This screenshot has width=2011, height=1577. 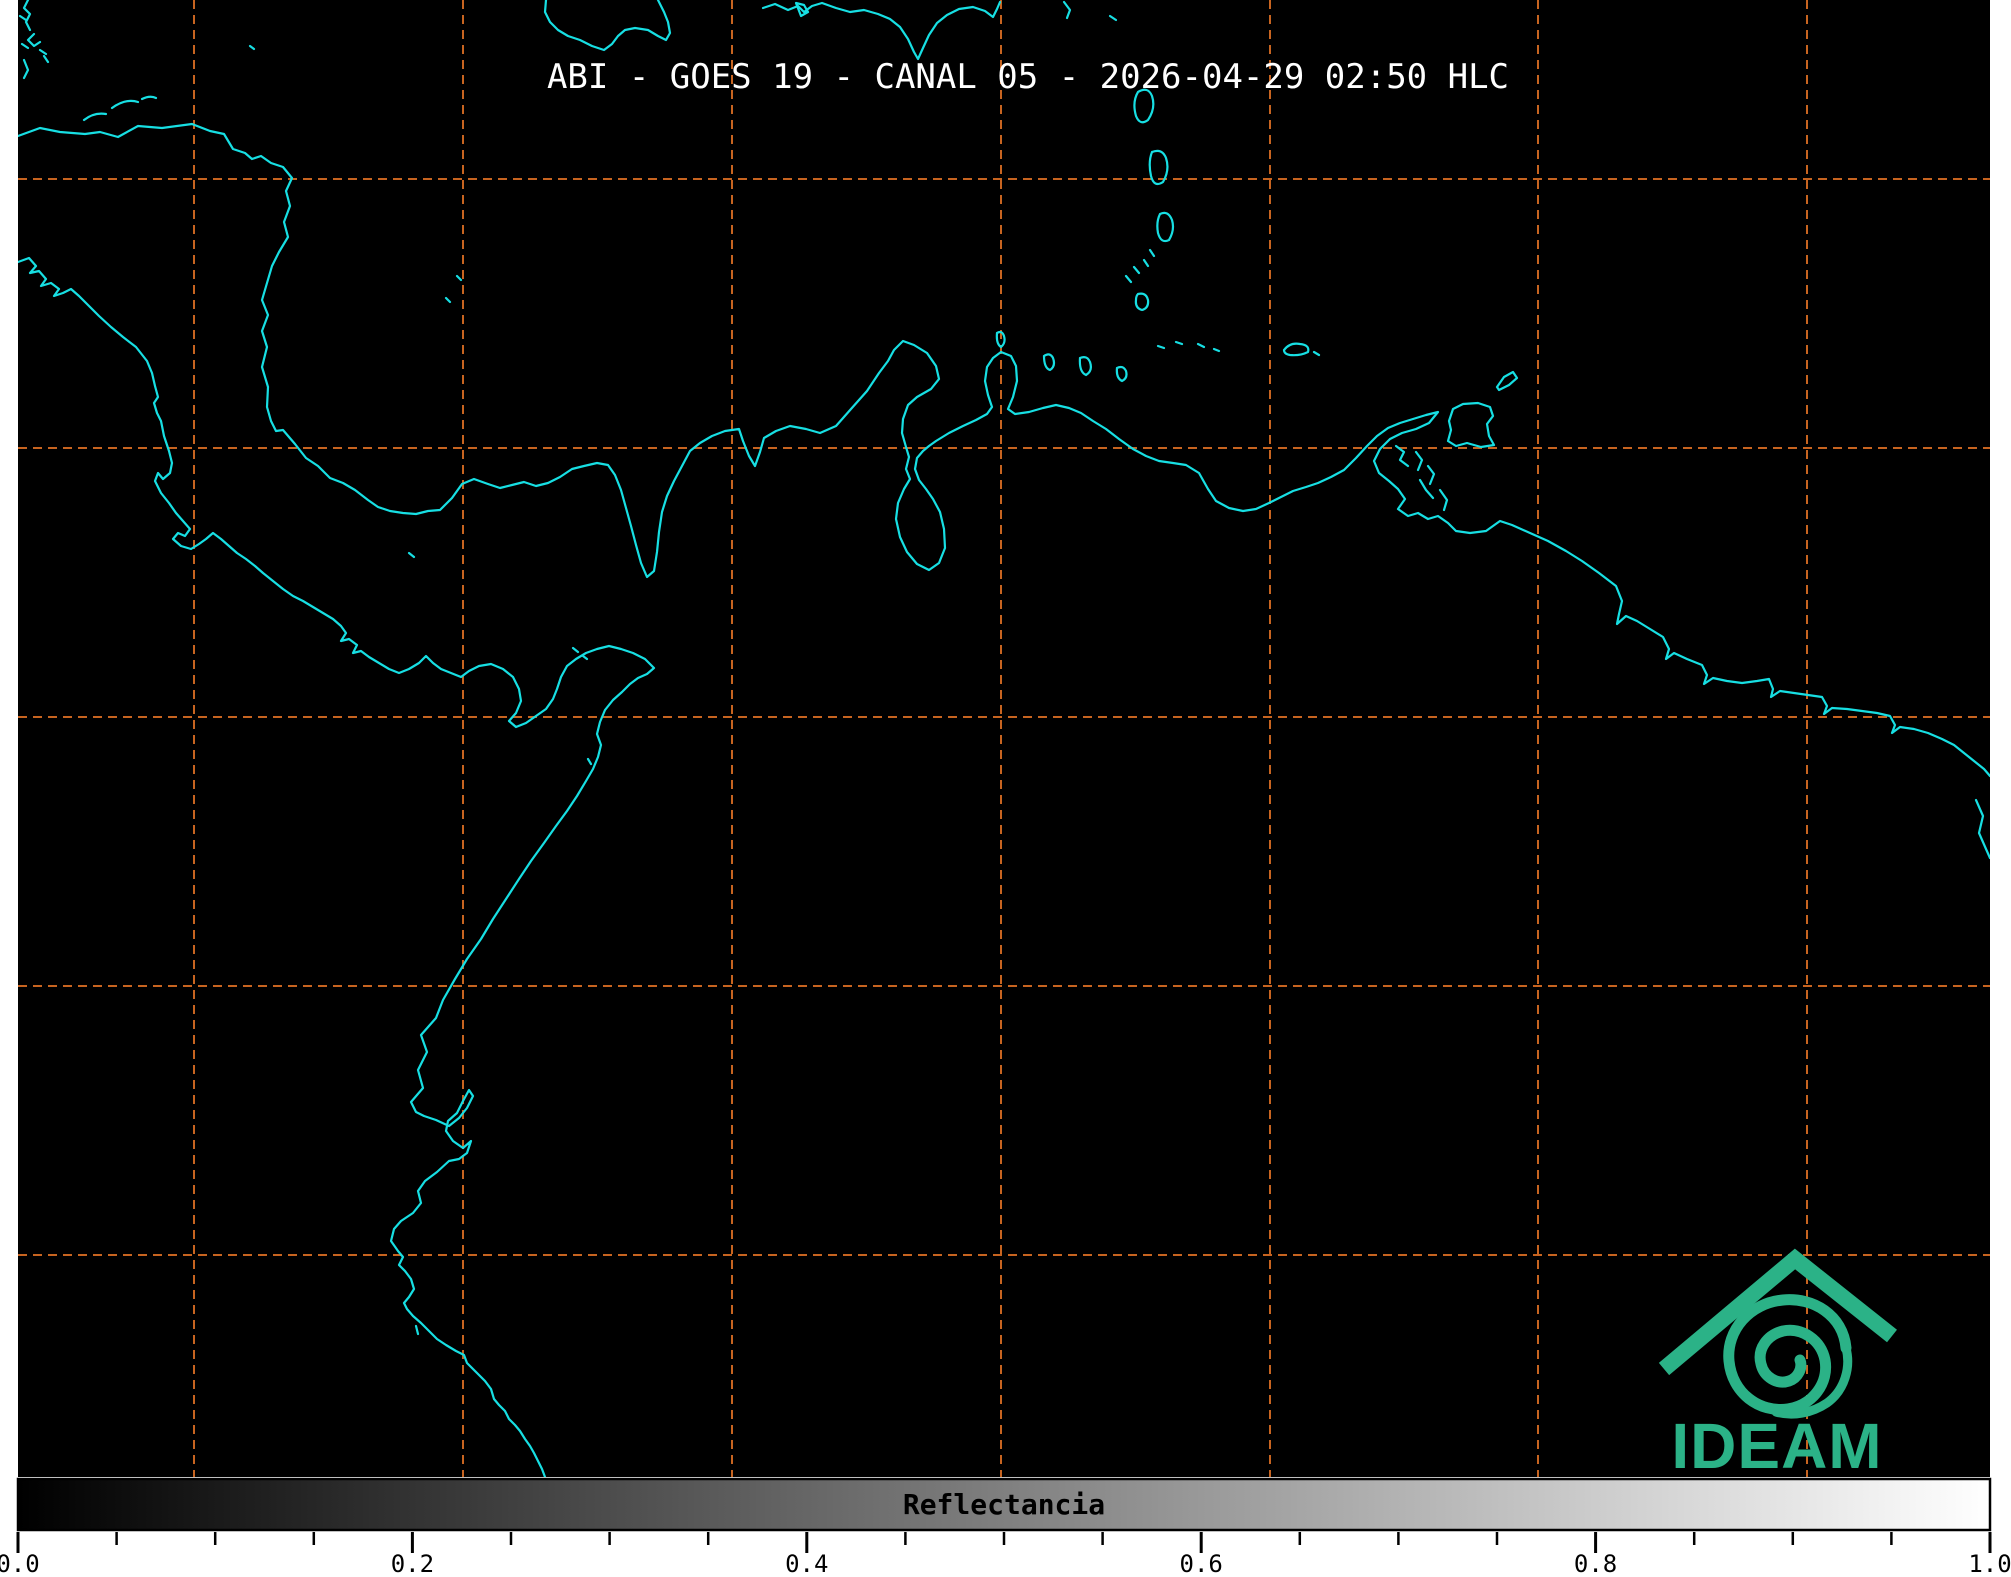 What do you see at coordinates (20, 1563) in the screenshot?
I see `colorbar-tick-label: 0.0` at bounding box center [20, 1563].